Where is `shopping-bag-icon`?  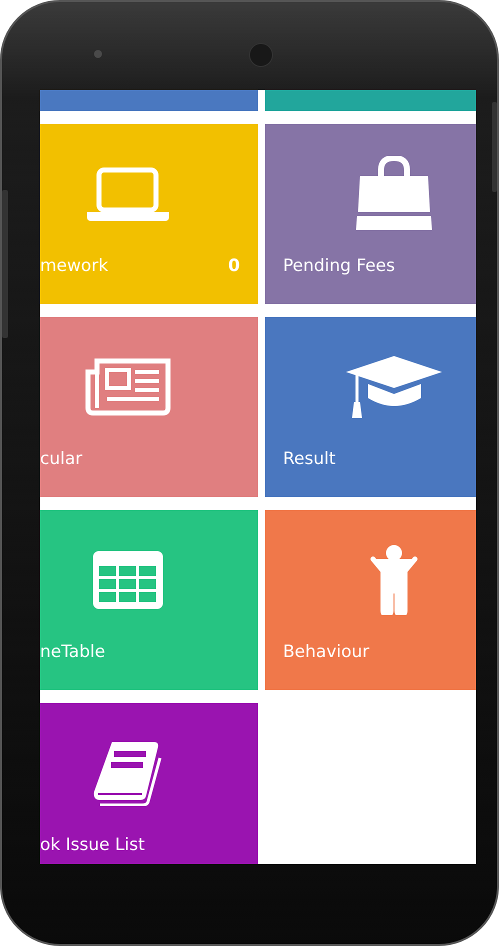 shopping-bag-icon is located at coordinates (394, 194).